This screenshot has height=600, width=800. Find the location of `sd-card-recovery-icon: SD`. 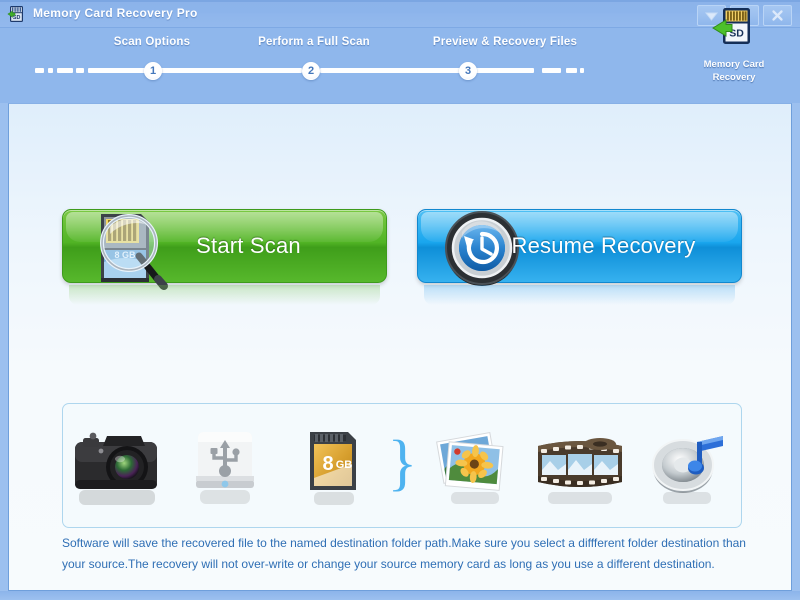

sd-card-recovery-icon: SD is located at coordinates (731, 26).